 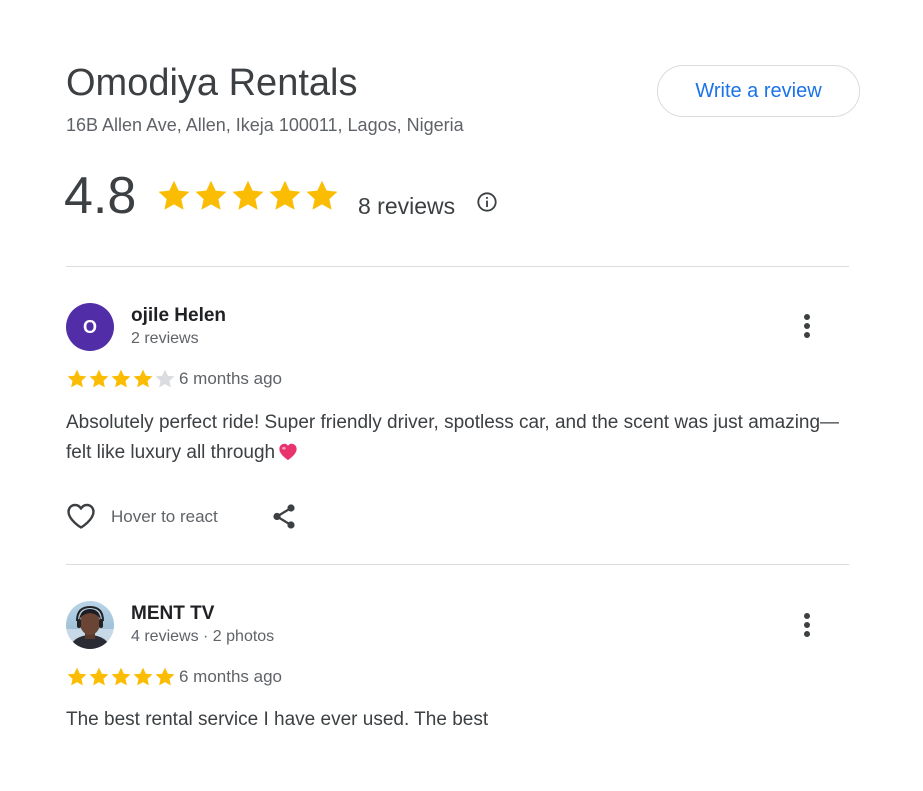 What do you see at coordinates (172, 614) in the screenshot?
I see `reviewer-name: MENT TV` at bounding box center [172, 614].